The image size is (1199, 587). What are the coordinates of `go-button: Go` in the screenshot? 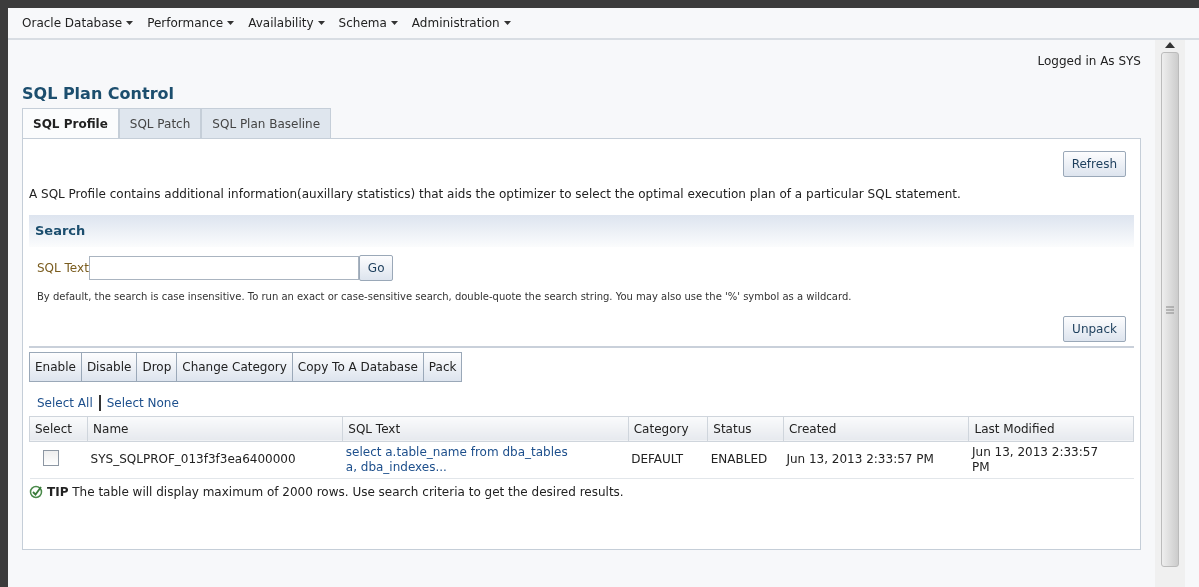 It's located at (376, 267).